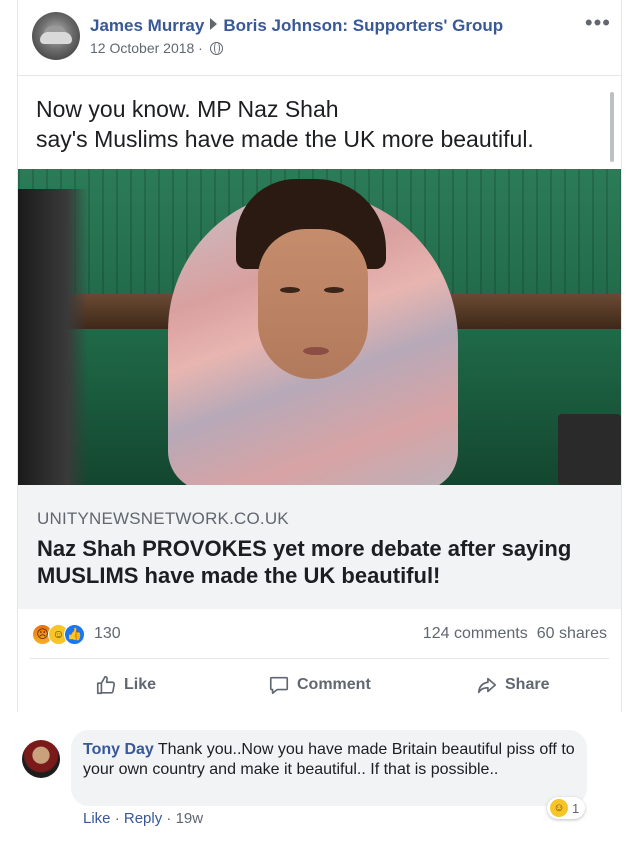  I want to click on post-date: 12 October 2018 ·, so click(146, 48).